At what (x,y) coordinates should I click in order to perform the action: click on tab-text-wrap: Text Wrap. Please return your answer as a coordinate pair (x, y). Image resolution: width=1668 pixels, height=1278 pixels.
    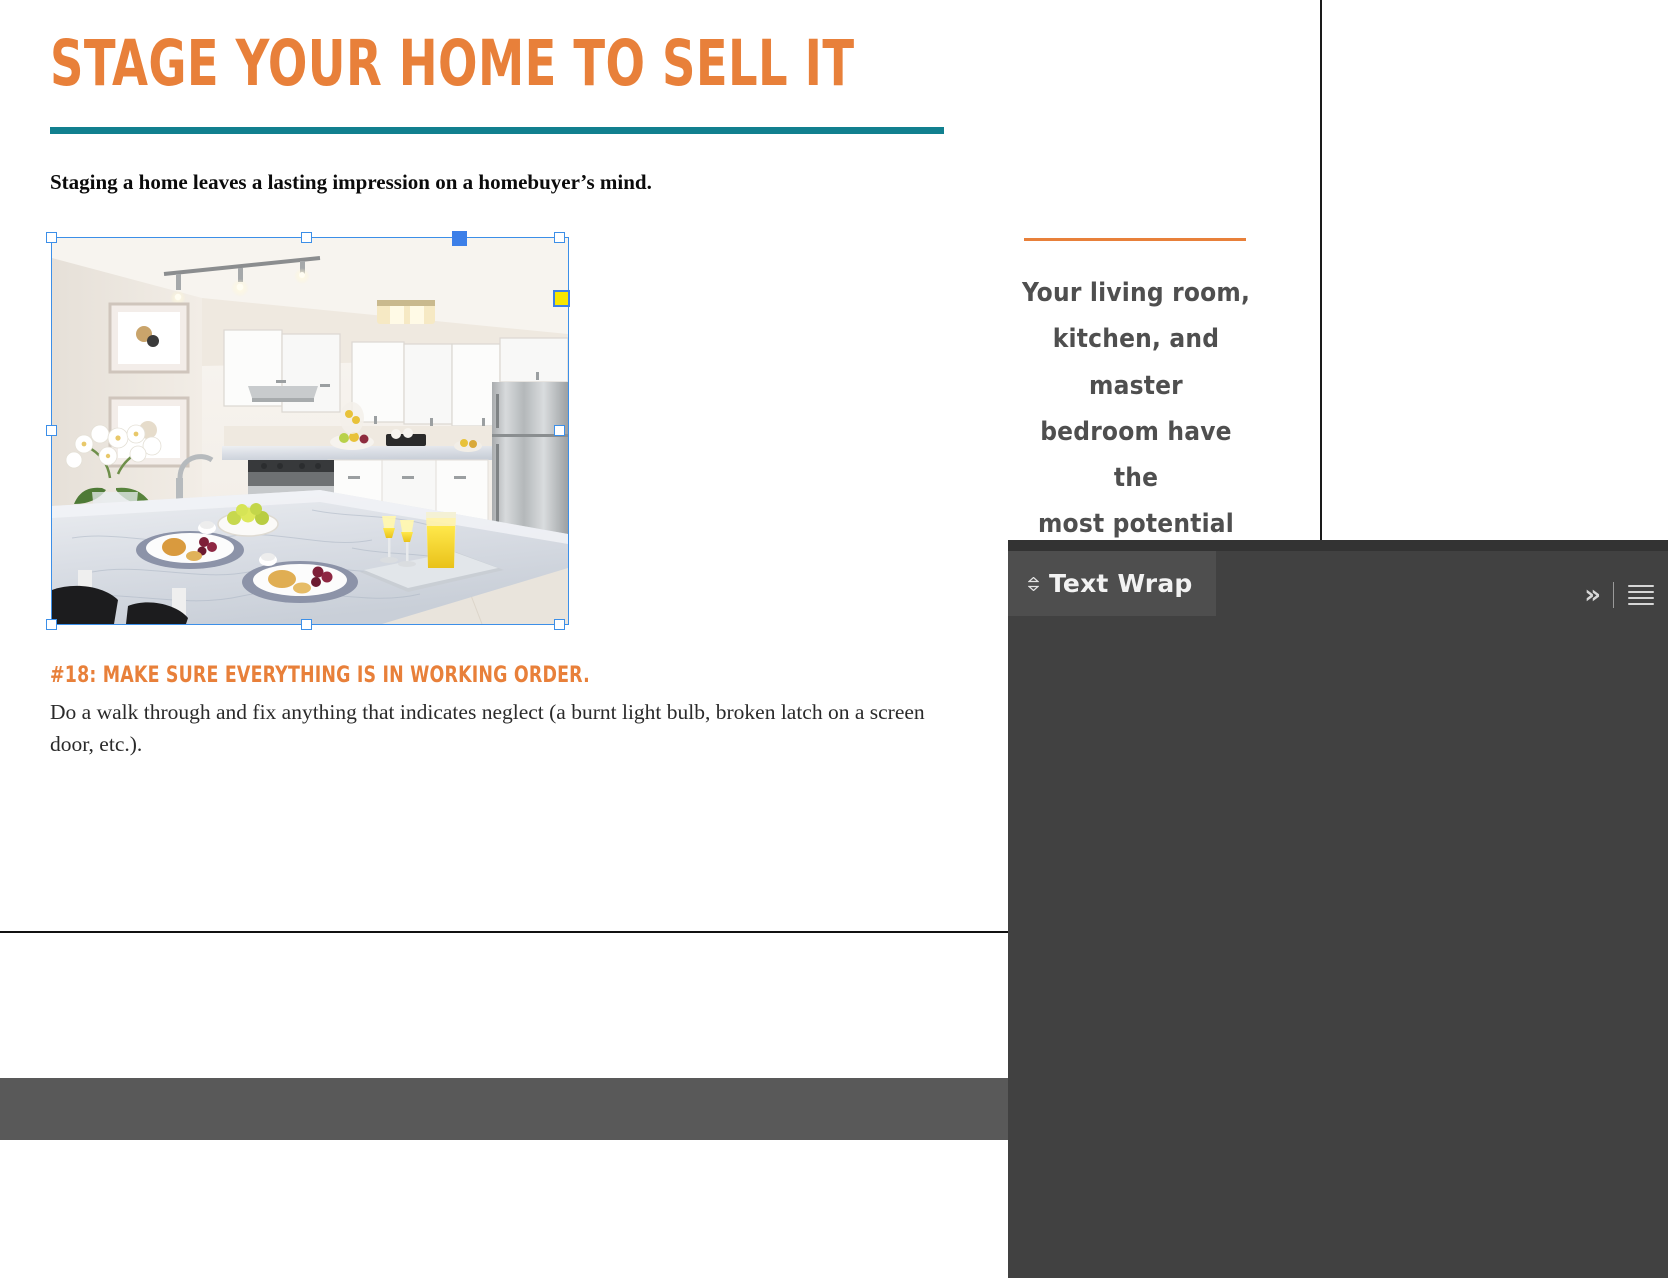
    Looking at the image, I should click on (1112, 583).